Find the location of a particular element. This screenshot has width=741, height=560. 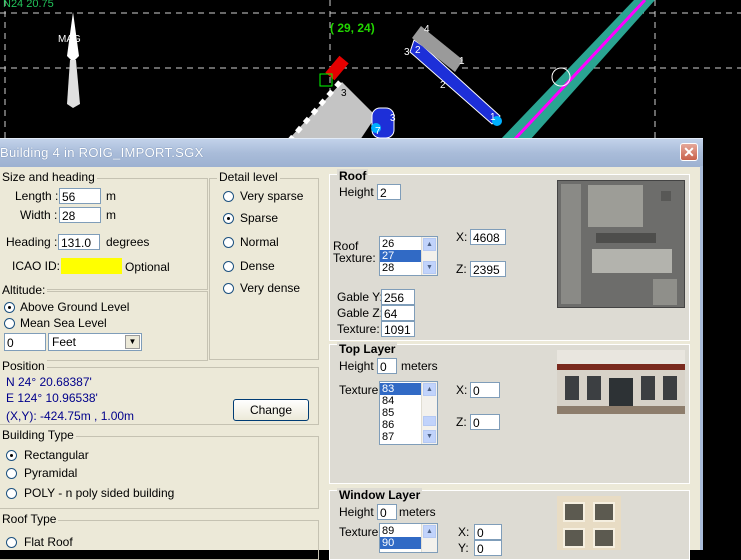

width-label: Width : is located at coordinates (39, 215).